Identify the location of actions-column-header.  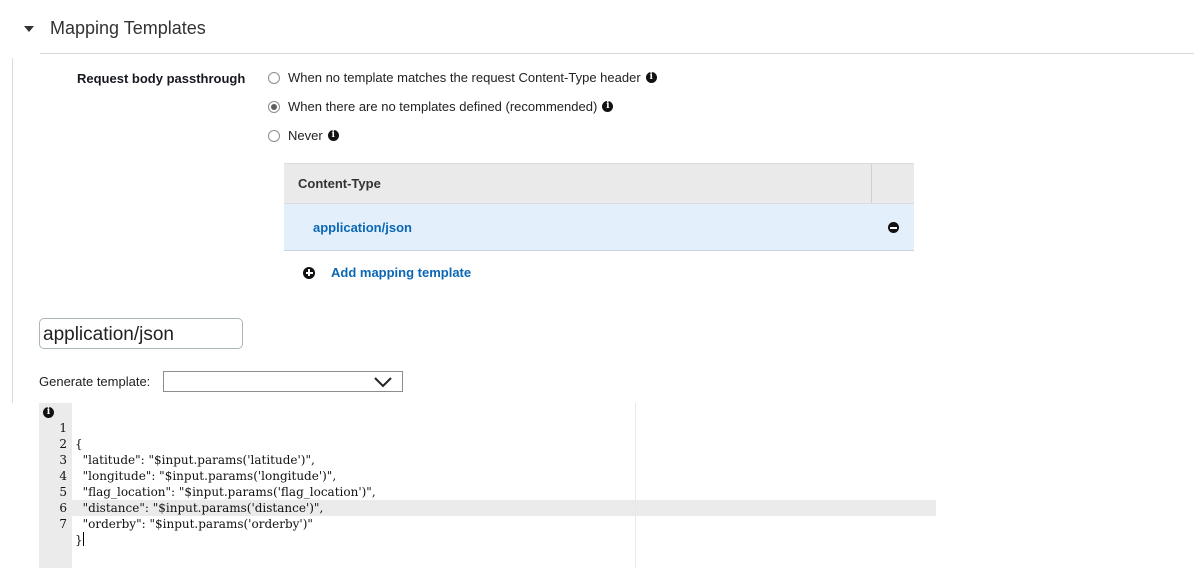
(892, 183).